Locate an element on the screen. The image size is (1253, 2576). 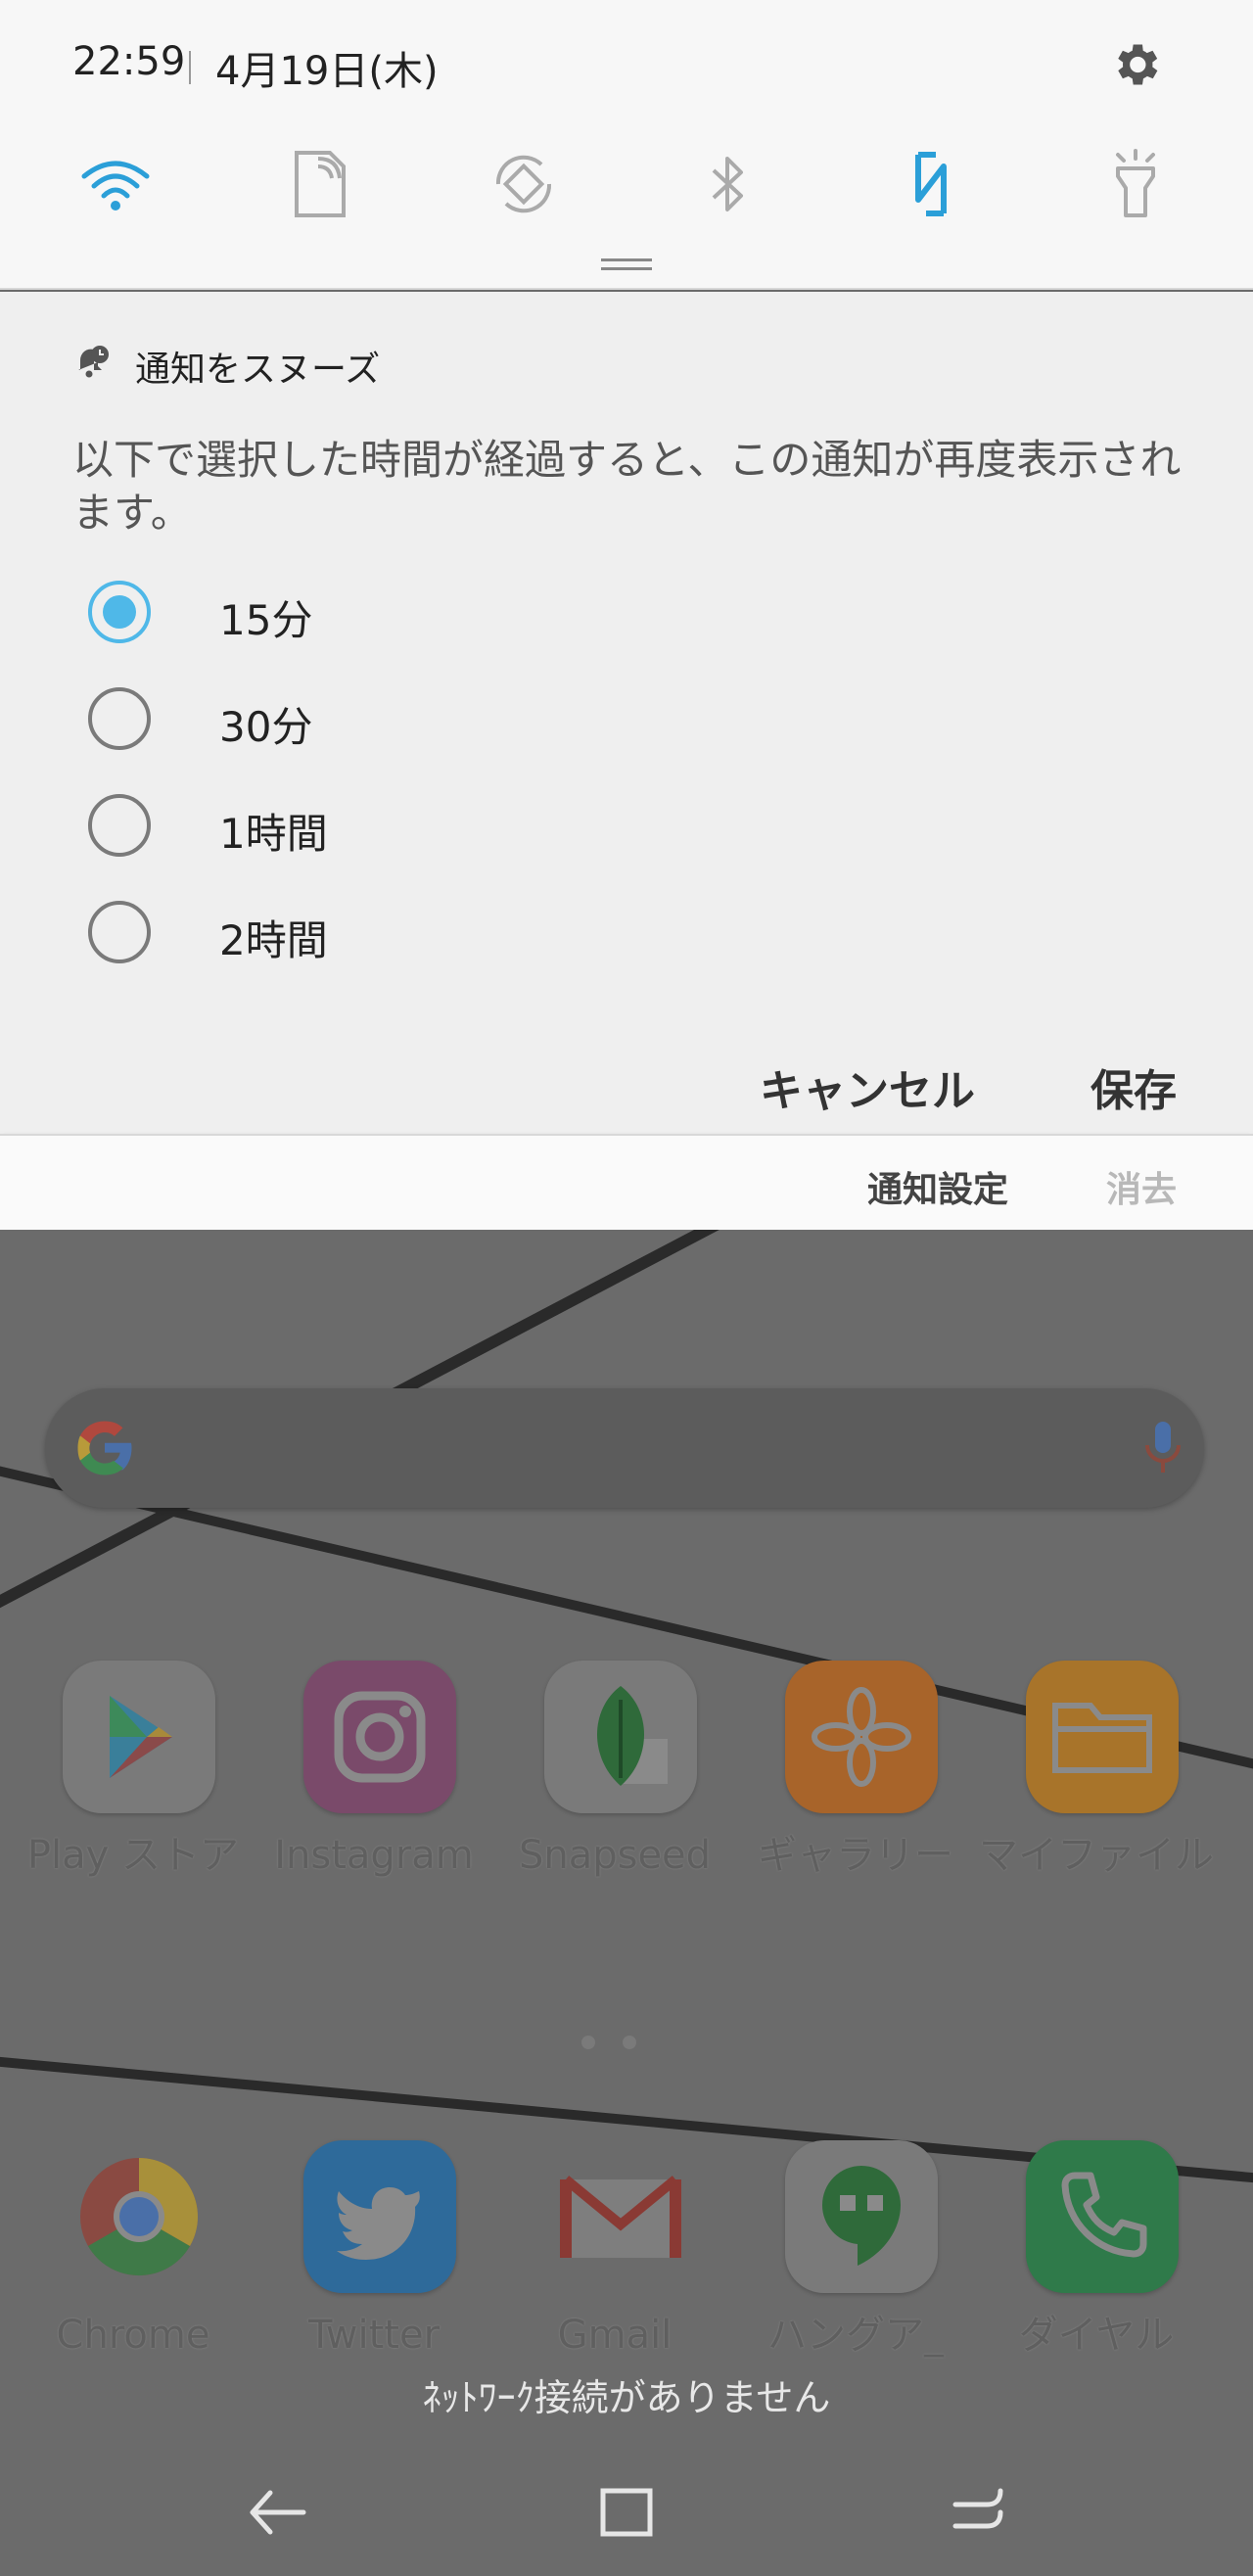
chrome-icon is located at coordinates (139, 2216).